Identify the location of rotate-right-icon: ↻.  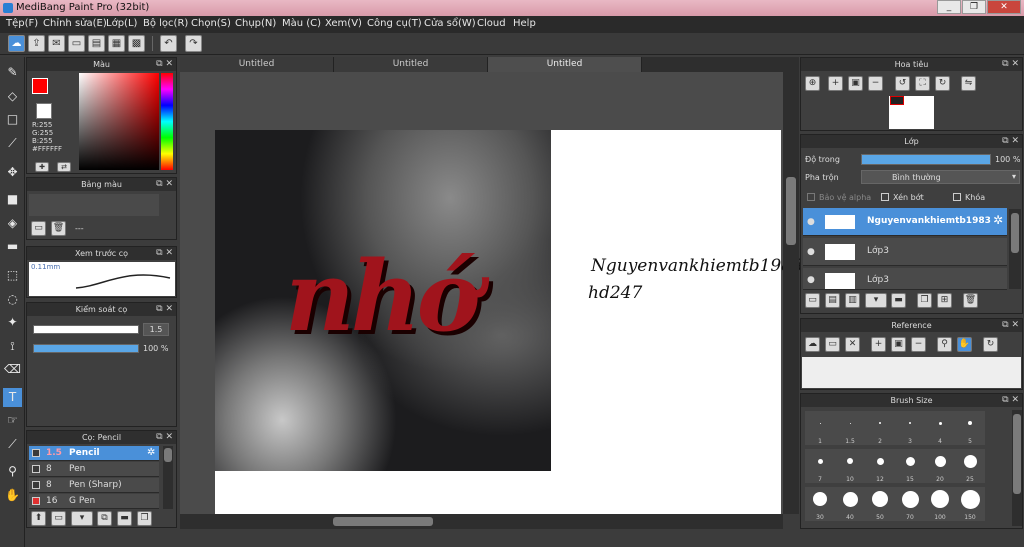
(942, 83).